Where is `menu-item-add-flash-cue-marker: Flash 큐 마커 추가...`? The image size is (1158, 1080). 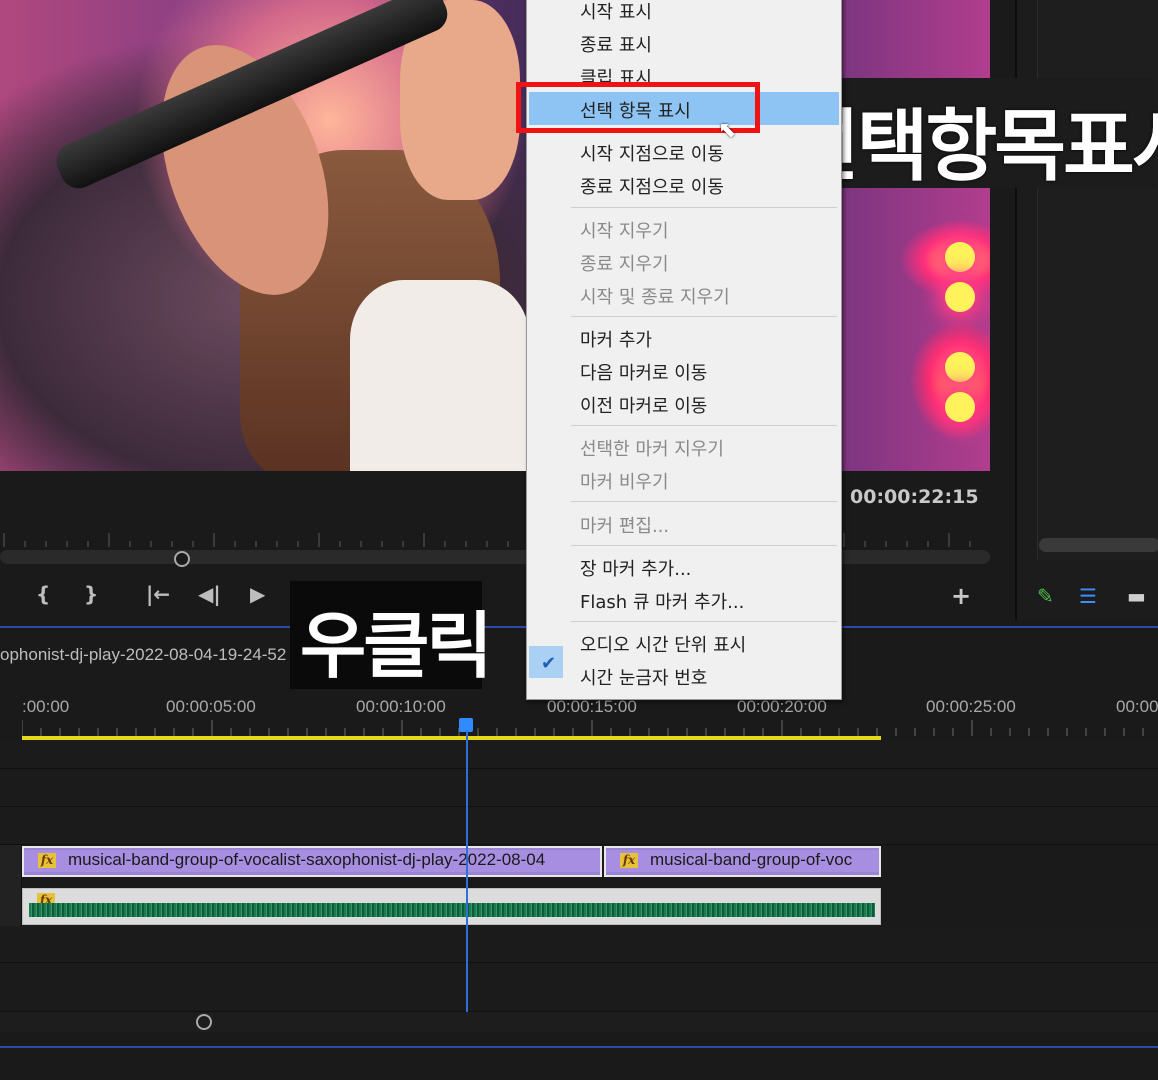
menu-item-add-flash-cue-marker: Flash 큐 마커 추가... is located at coordinates (684, 599).